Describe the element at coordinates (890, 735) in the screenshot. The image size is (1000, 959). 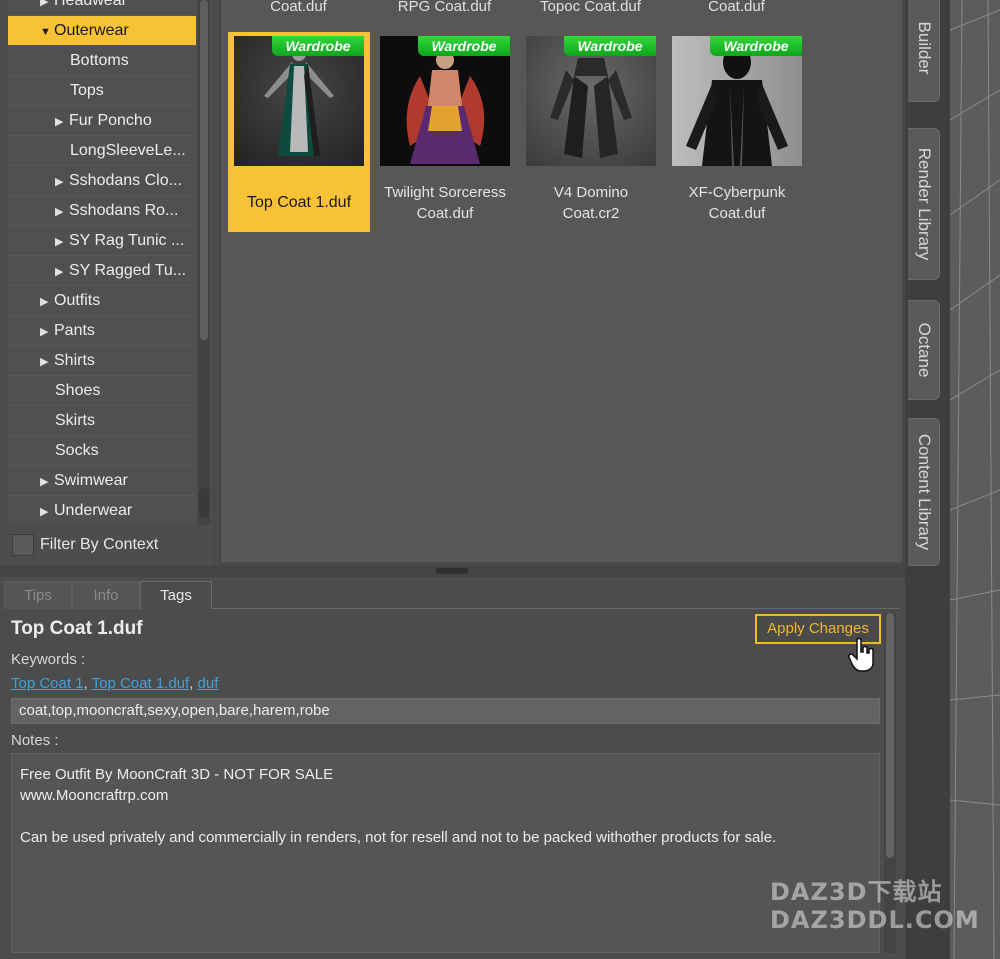
I see `info-scroll-thumb` at that location.